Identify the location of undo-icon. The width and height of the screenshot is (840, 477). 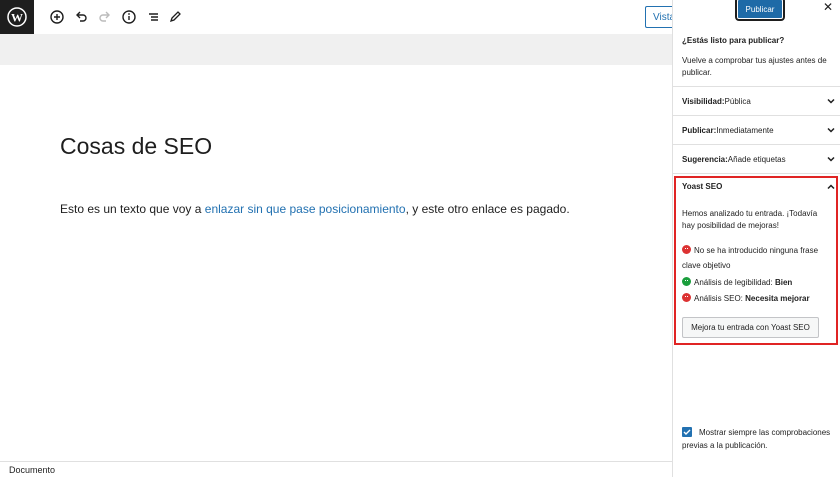
(81, 17).